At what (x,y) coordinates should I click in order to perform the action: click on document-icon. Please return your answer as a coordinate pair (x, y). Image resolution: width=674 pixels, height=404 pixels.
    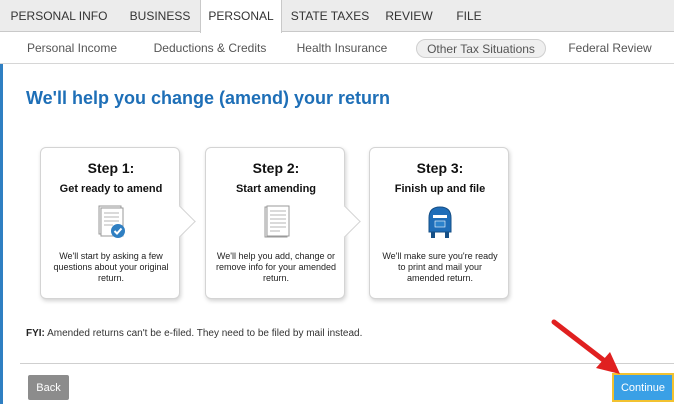
    Looking at the image, I should click on (277, 221).